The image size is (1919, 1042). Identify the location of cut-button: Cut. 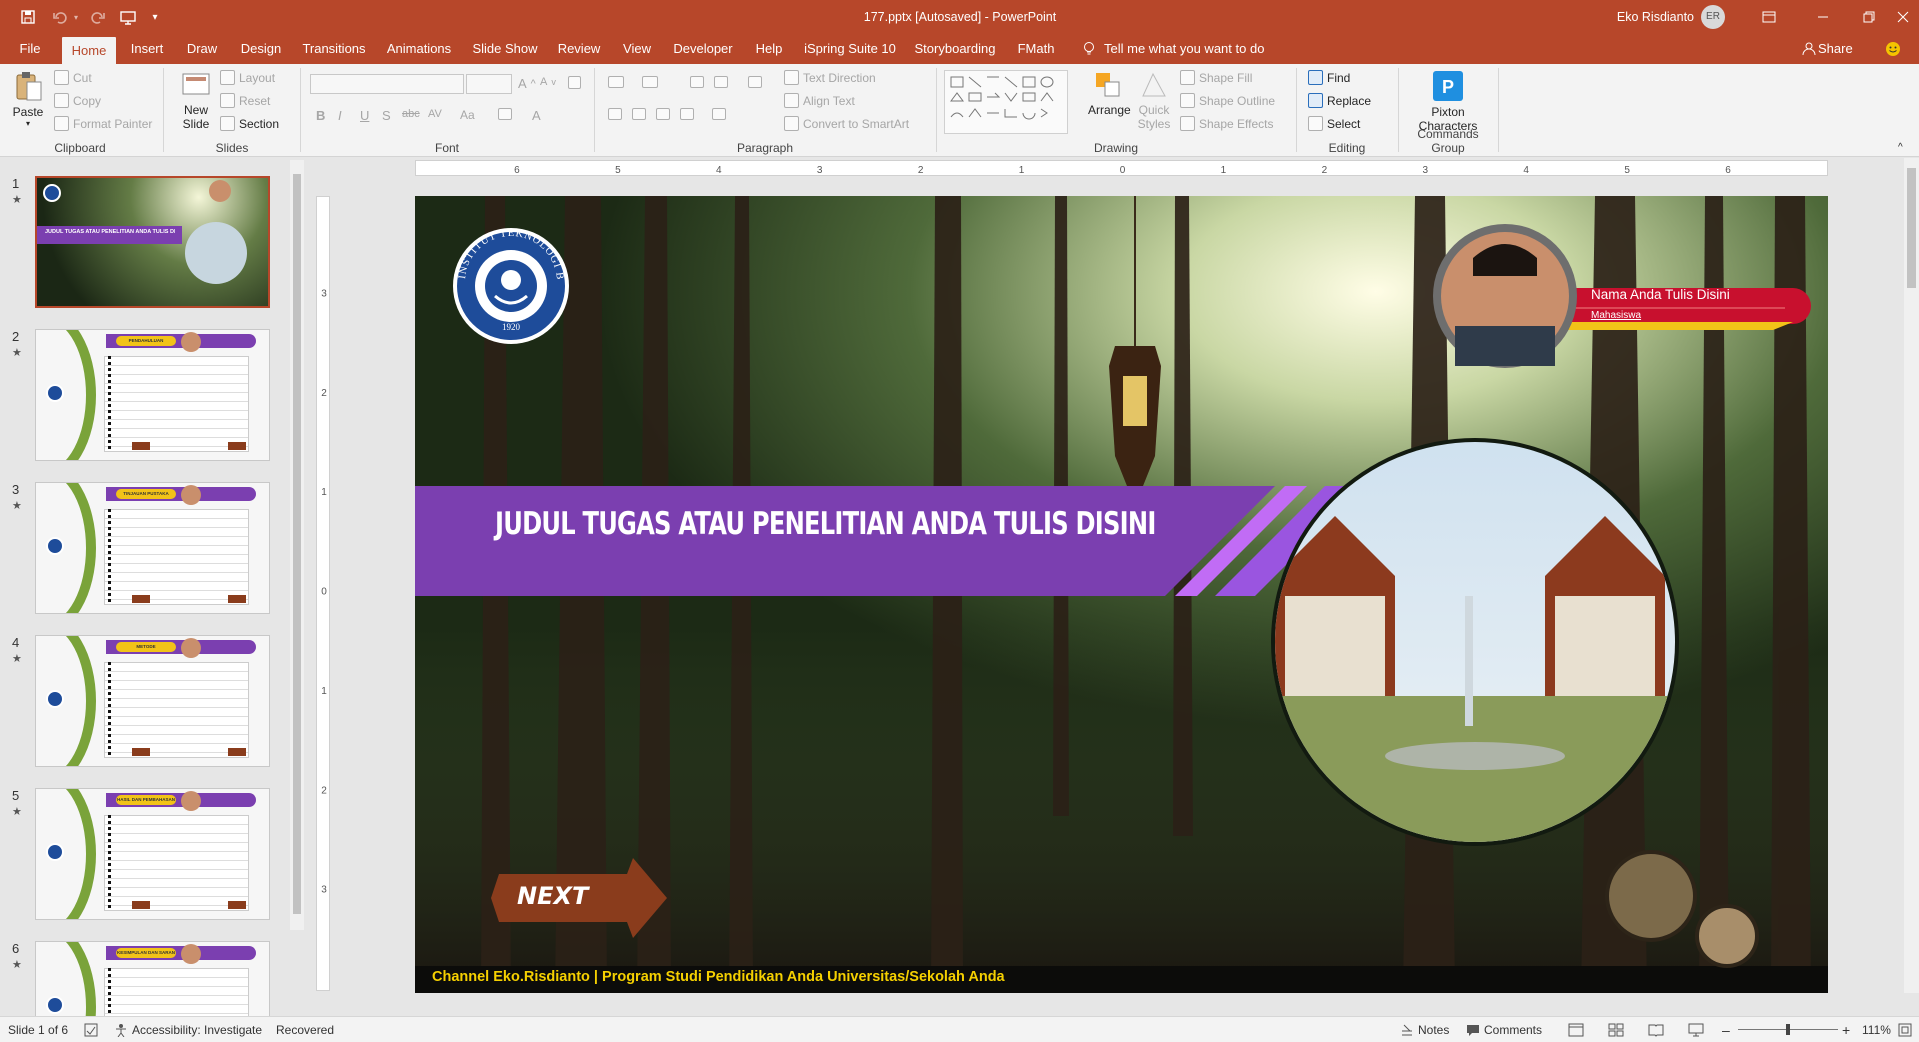
(73, 77).